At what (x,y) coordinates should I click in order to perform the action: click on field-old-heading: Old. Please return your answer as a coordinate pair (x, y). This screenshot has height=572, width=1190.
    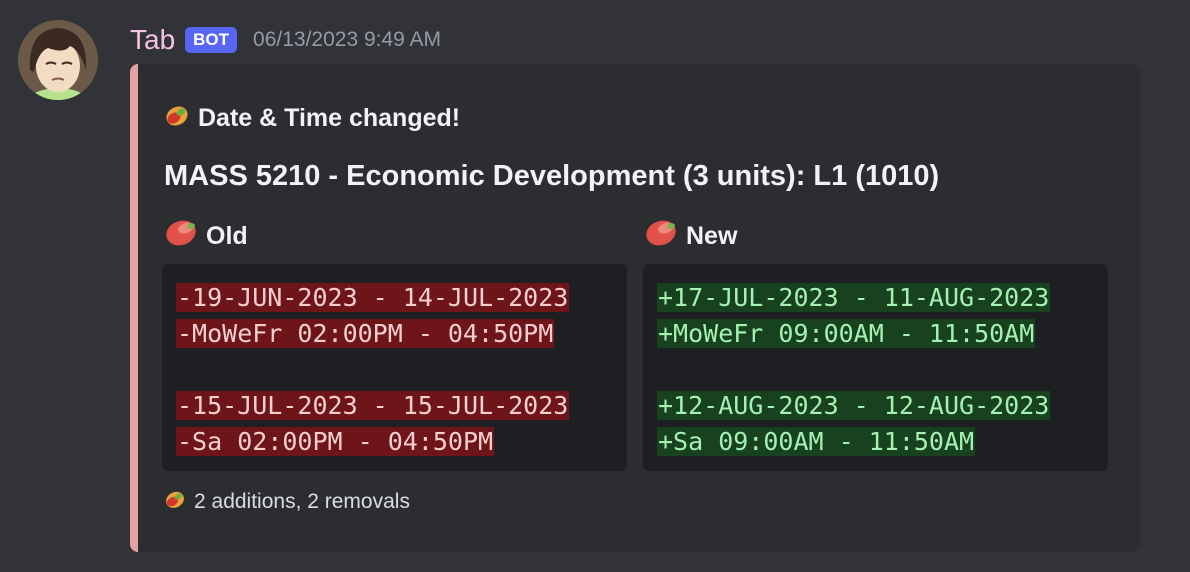
    Looking at the image, I should click on (206, 236).